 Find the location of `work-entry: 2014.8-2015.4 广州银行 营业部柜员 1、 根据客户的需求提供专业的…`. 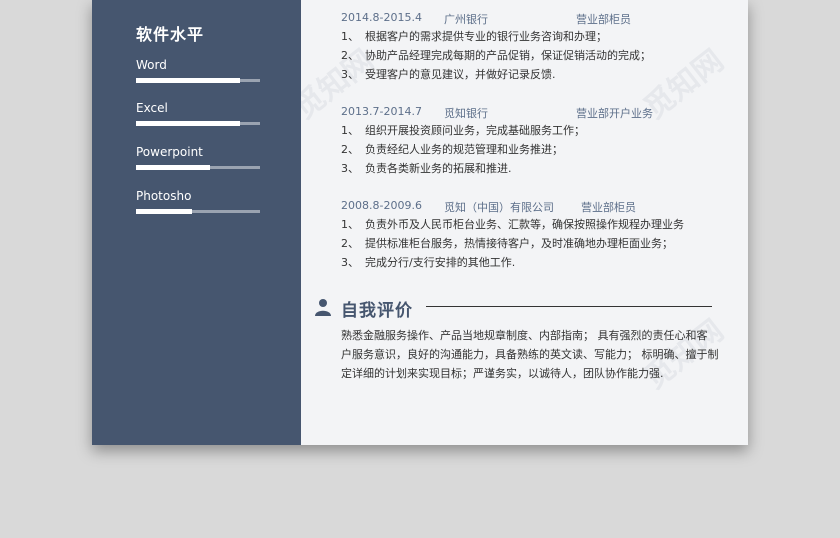

work-entry: 2014.8-2015.4 广州银行 营业部柜员 1、 根据客户的需求提供专业的… is located at coordinates (541, 47).